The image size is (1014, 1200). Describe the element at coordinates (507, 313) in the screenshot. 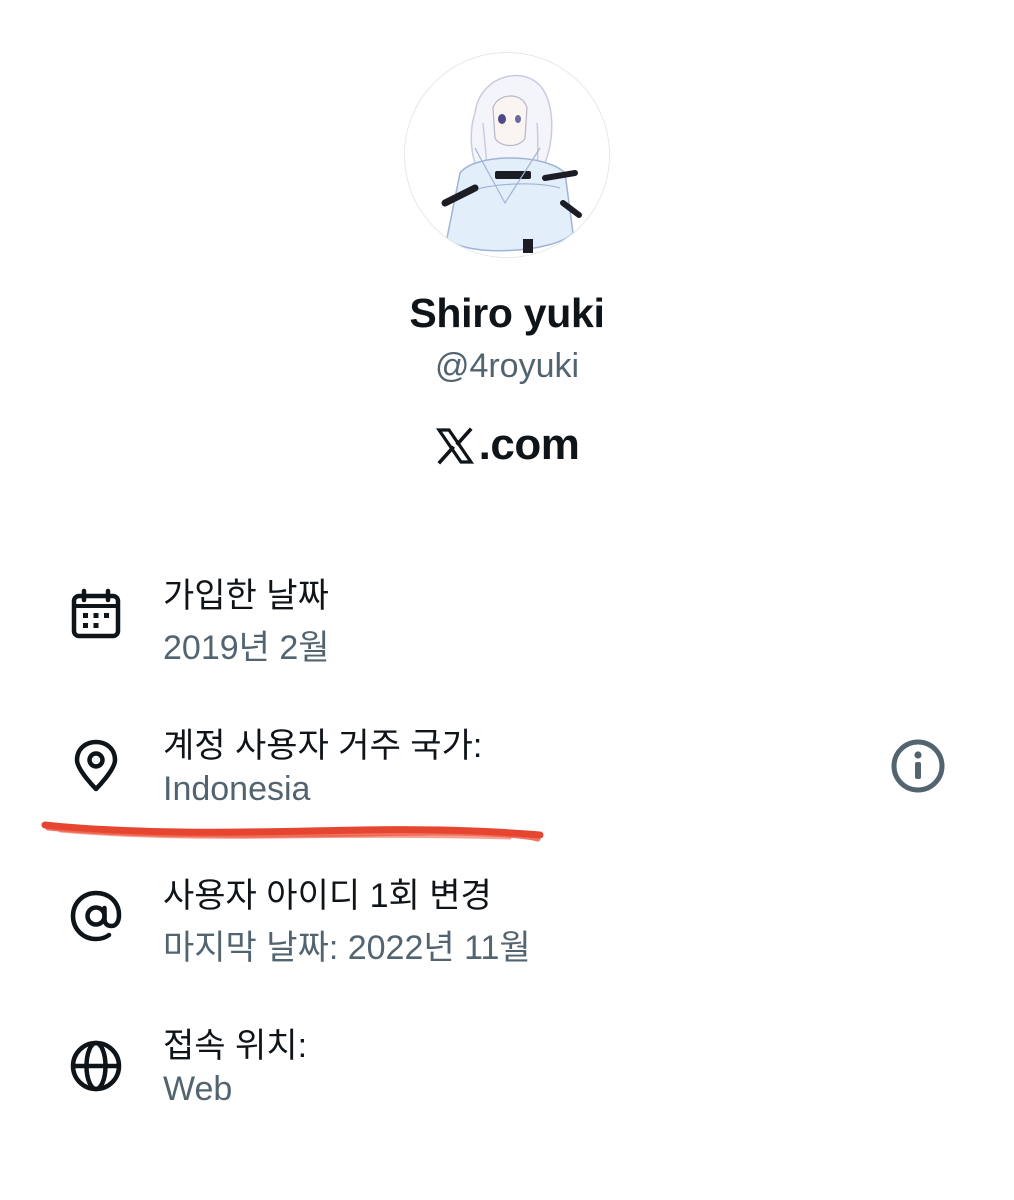

I see `display-name: Shiro yuki` at that location.